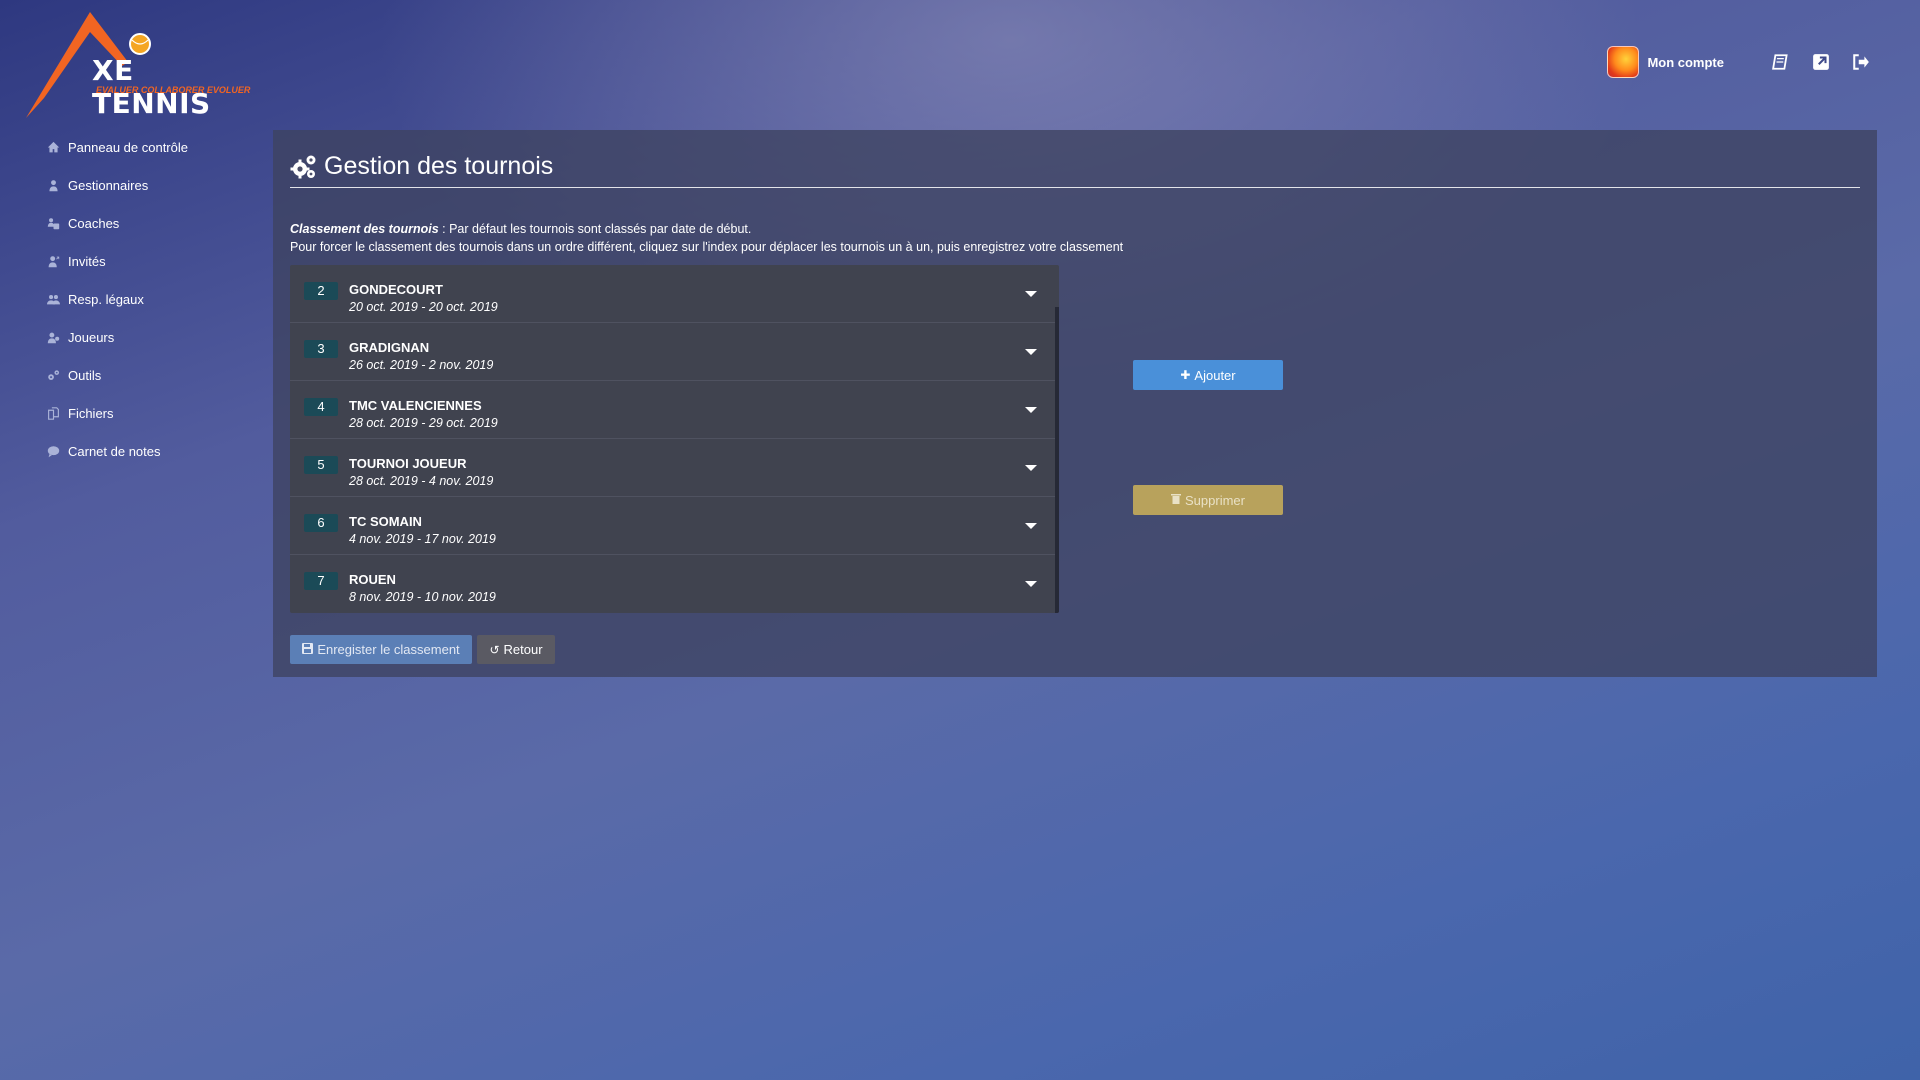 The width and height of the screenshot is (1920, 1080). I want to click on index-badge: 7, so click(321, 581).